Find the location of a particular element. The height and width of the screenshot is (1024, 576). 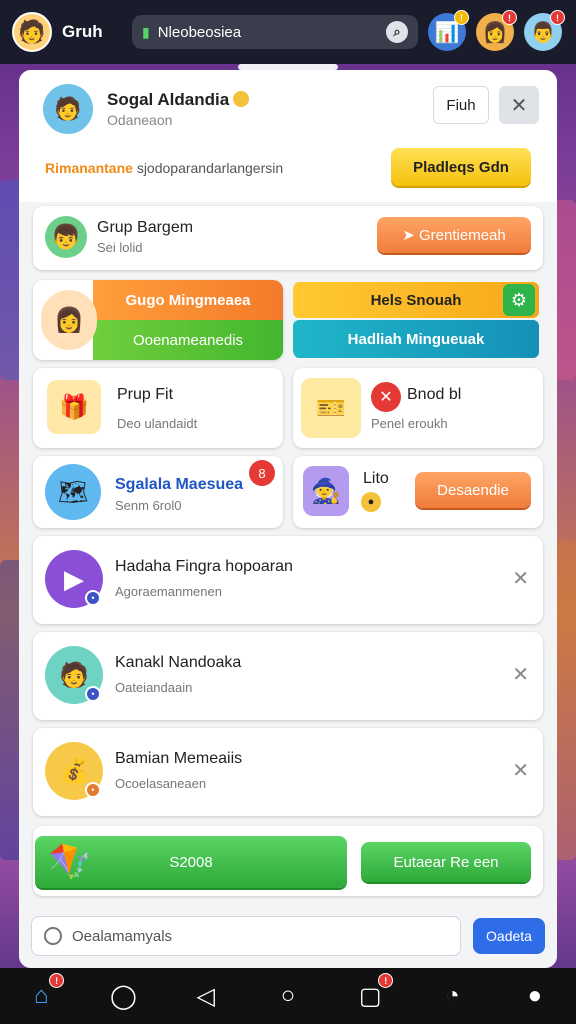

profile-avatar: 🧑 is located at coordinates (68, 109).